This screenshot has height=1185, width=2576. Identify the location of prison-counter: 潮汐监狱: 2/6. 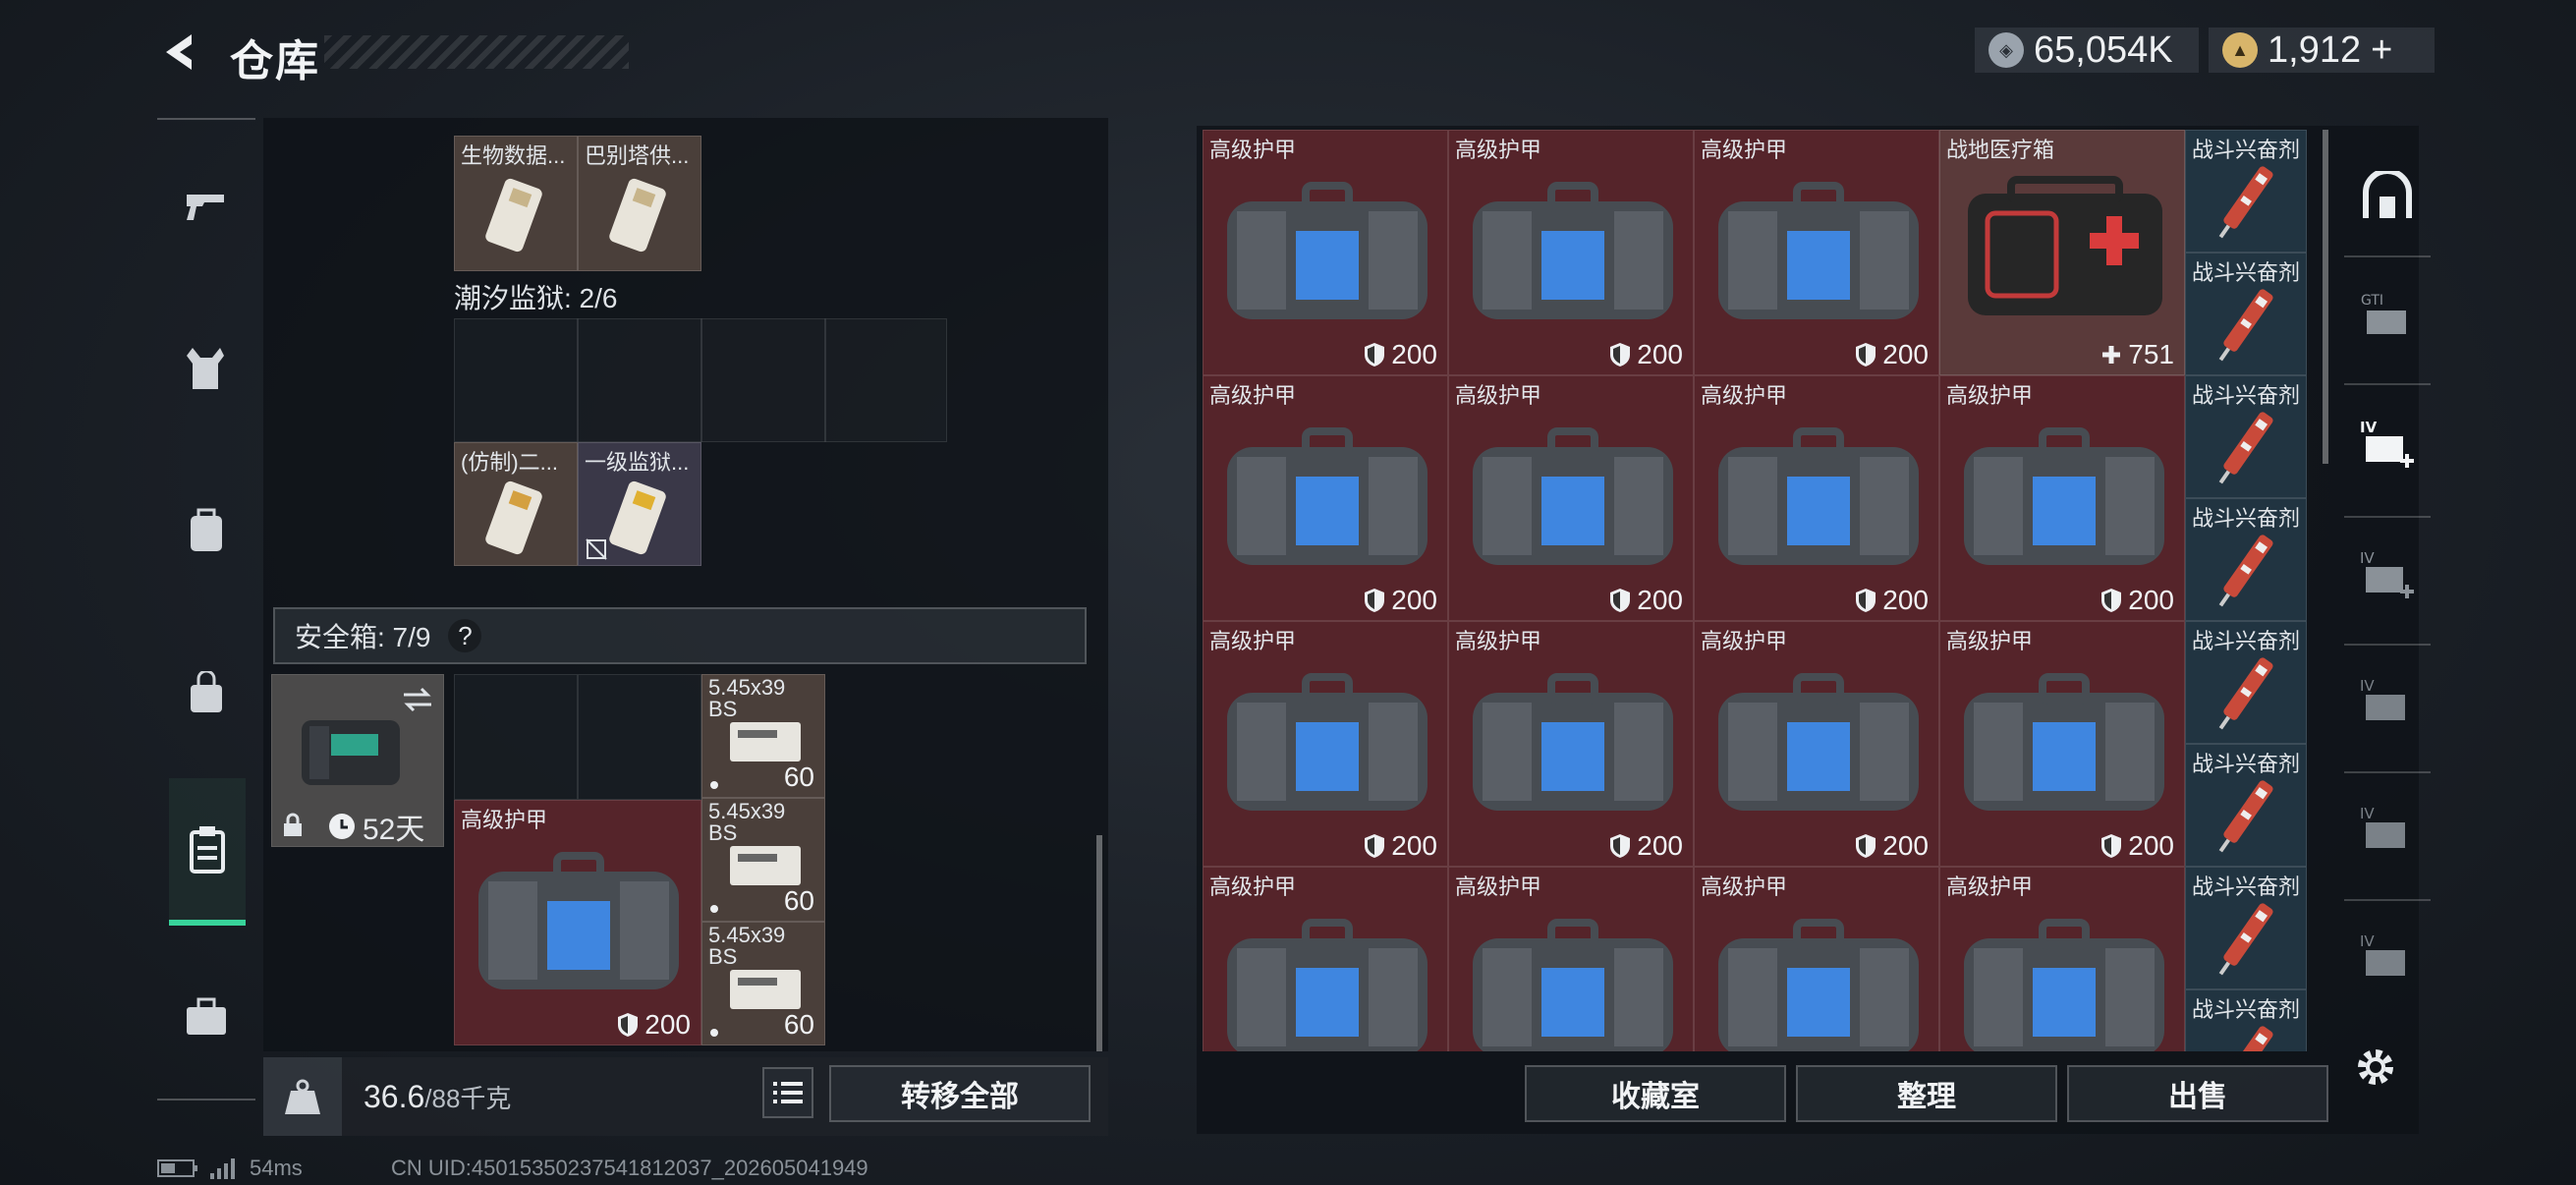
(536, 298).